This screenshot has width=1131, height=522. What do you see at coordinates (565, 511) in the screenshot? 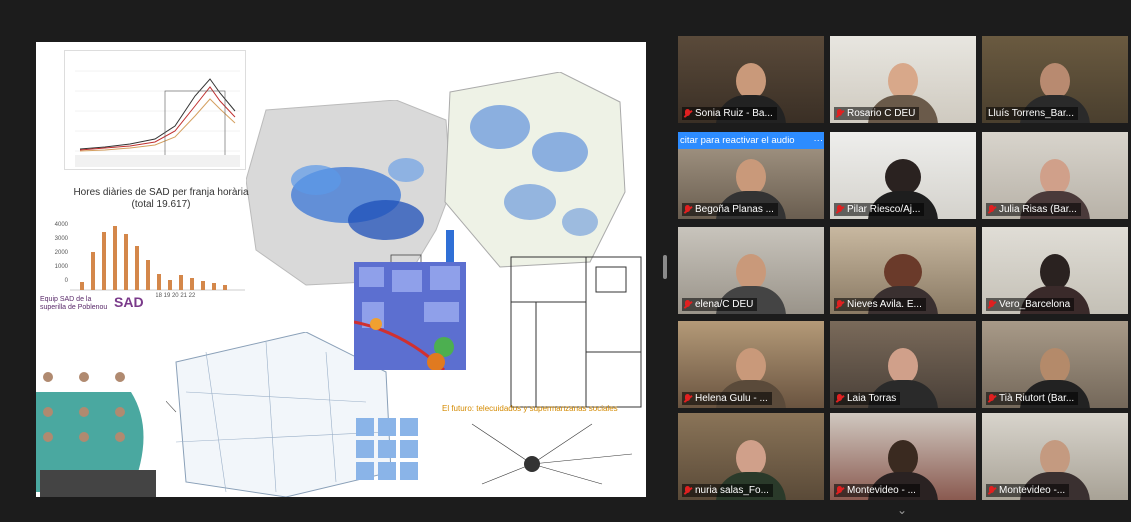
I see `bottom-bar` at bounding box center [565, 511].